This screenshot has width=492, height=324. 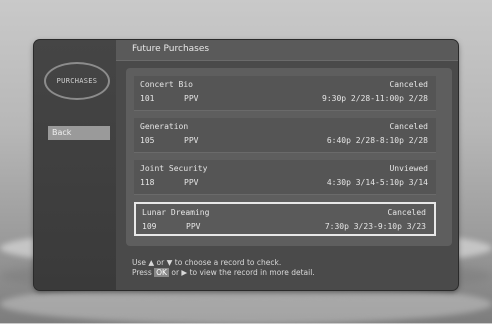 I want to click on record-program: Concert Bio, so click(x=166, y=84).